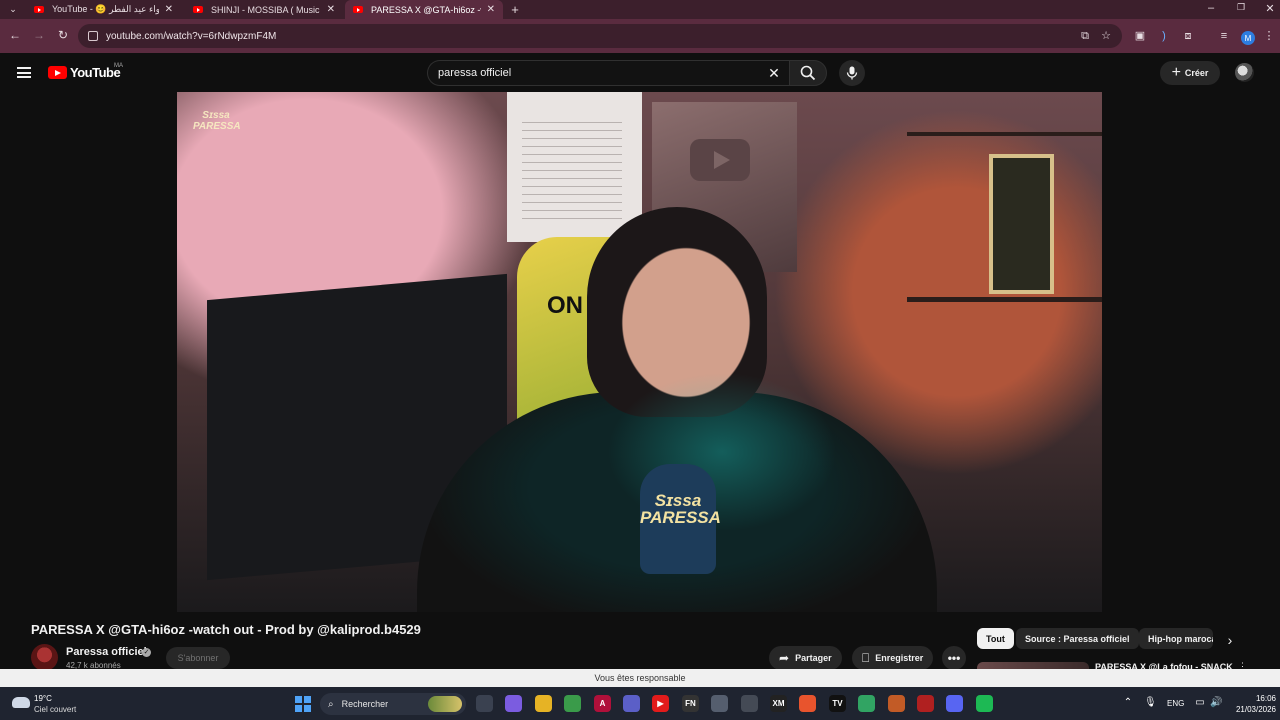  What do you see at coordinates (1248, 38) in the screenshot?
I see `profile-avatar: M` at bounding box center [1248, 38].